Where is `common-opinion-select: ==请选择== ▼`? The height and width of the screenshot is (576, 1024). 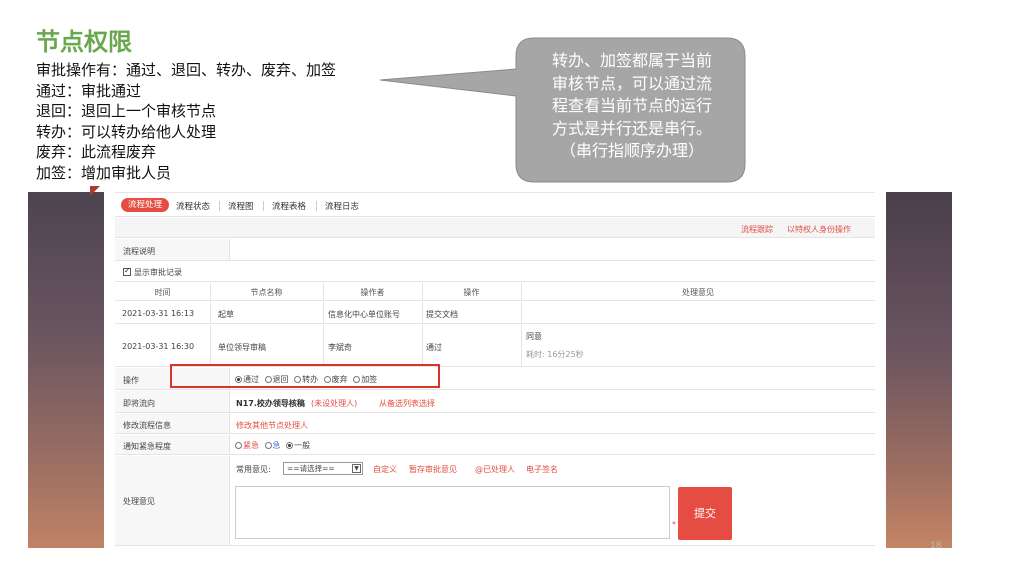
common-opinion-select: ==请选择== ▼ is located at coordinates (323, 468).